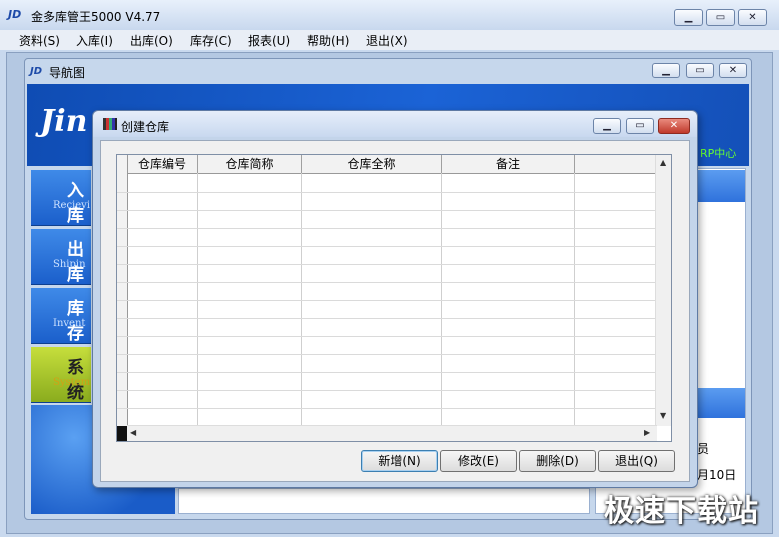 The image size is (779, 537). What do you see at coordinates (752, 17) in the screenshot?
I see `close-button: ✕` at bounding box center [752, 17].